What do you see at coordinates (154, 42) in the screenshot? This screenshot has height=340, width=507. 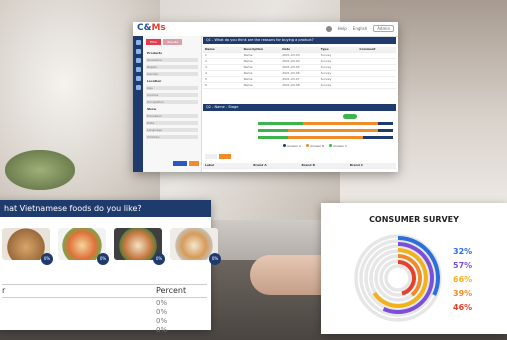 I see `tab-filter: Filter` at bounding box center [154, 42].